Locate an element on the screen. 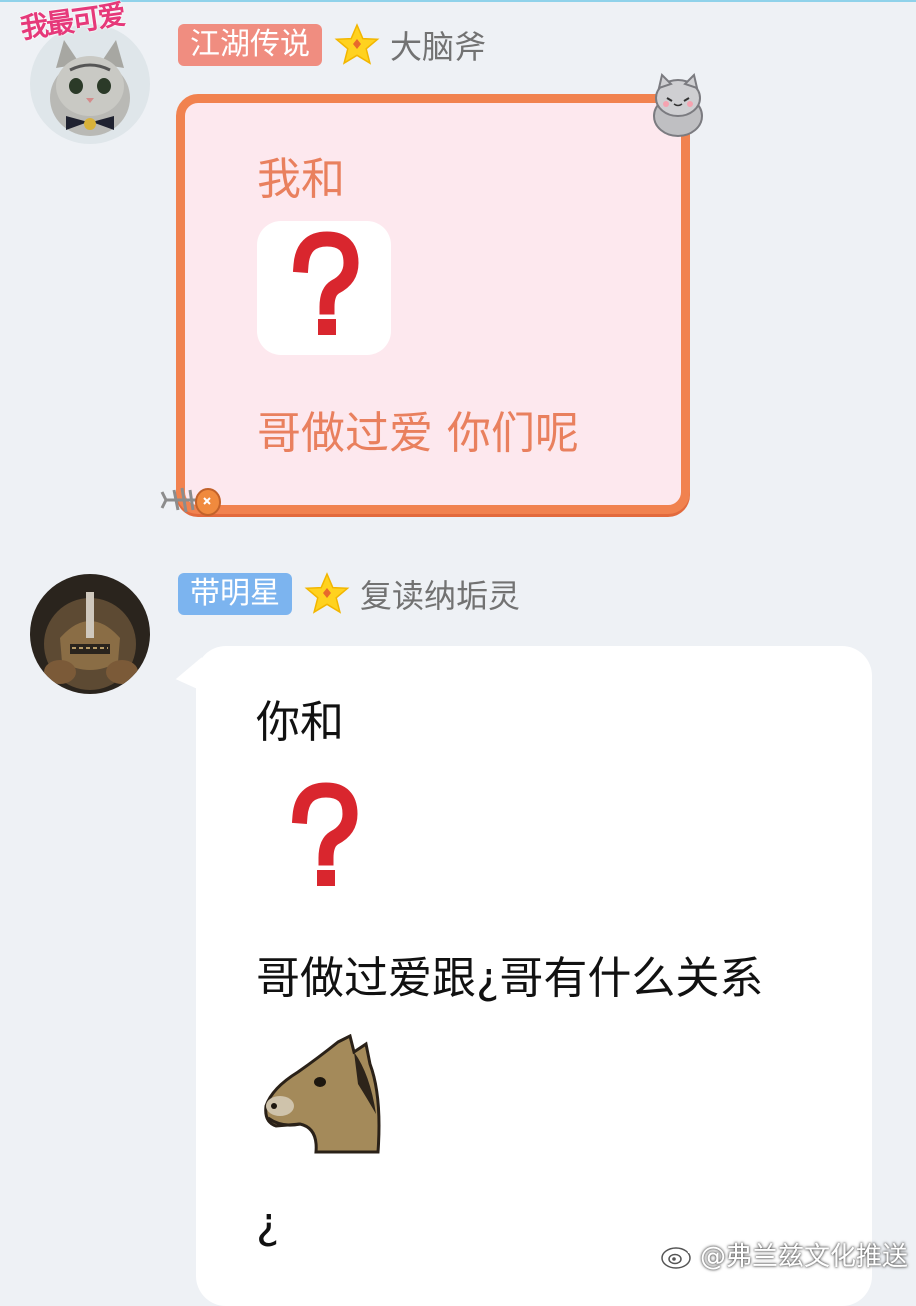 The height and width of the screenshot is (1306, 916). armored-warrior-avatar-icon is located at coordinates (90, 634).